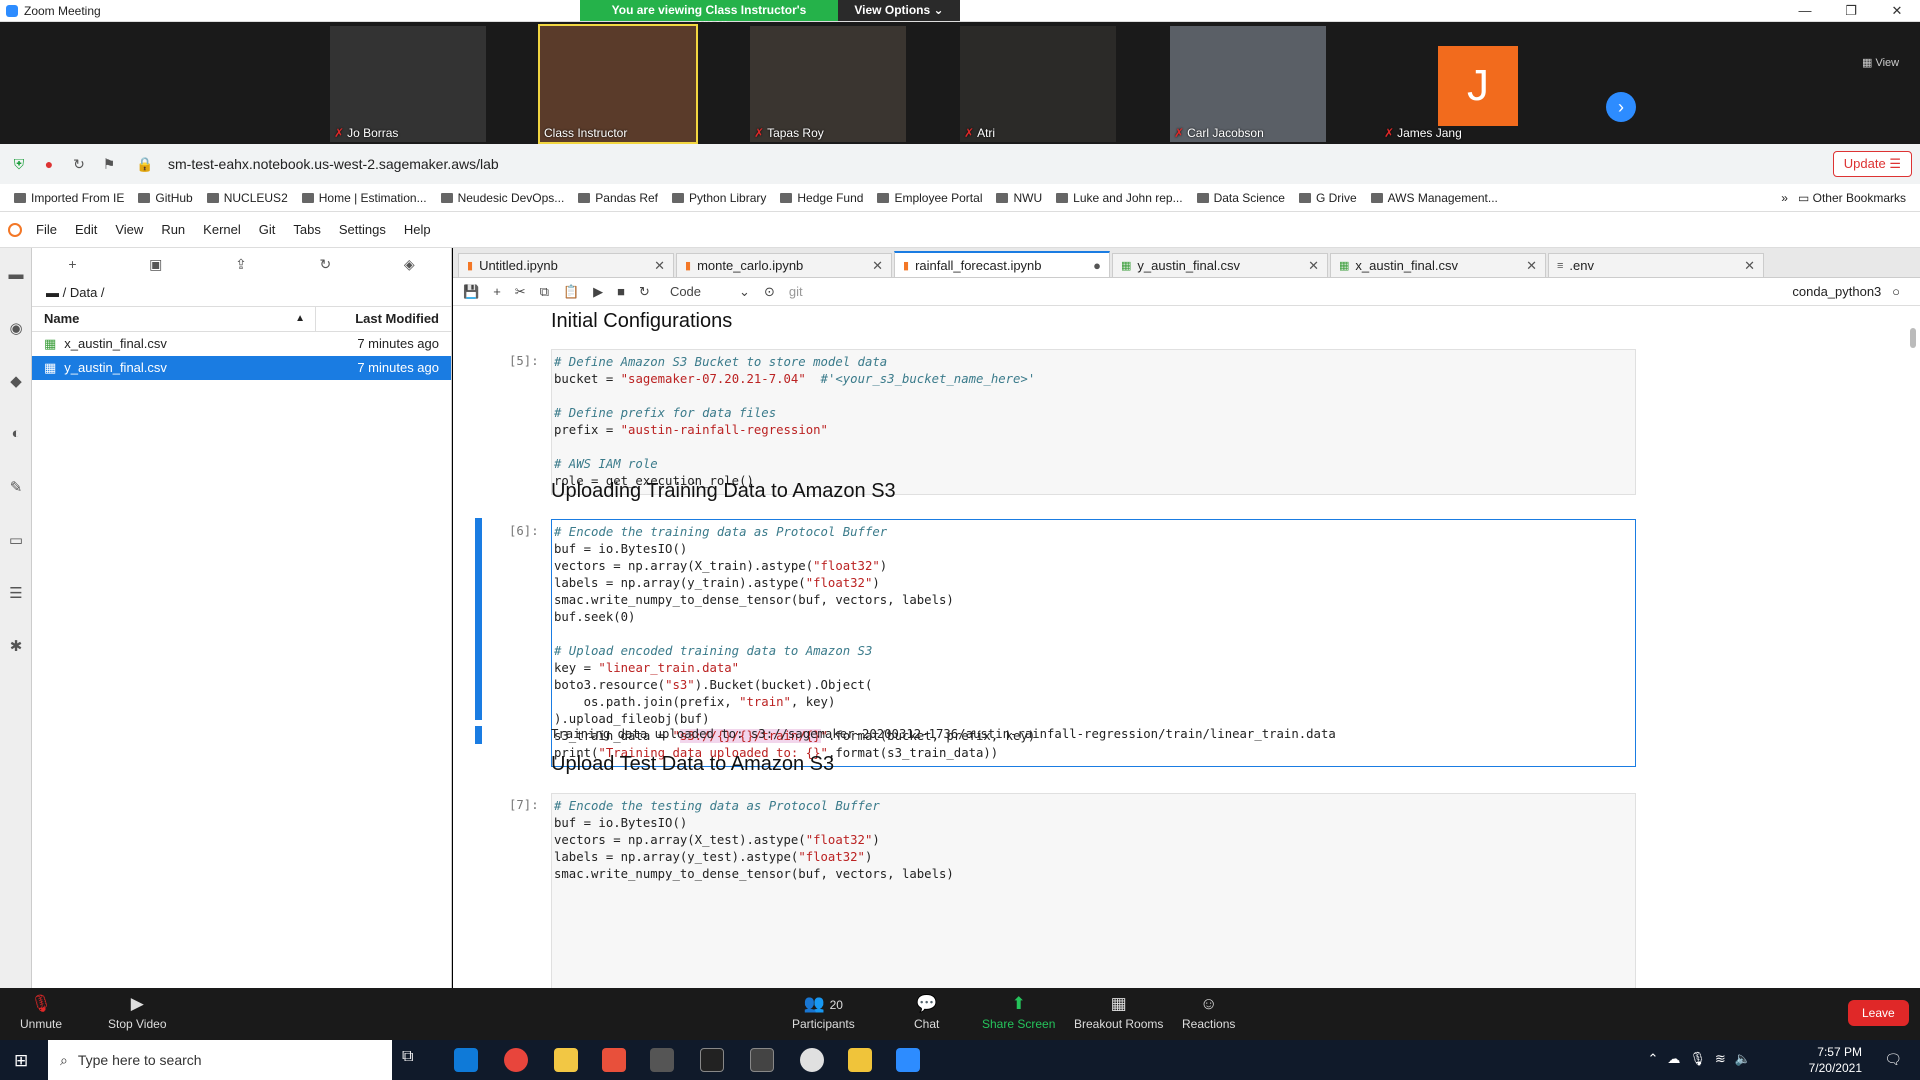 This screenshot has width=1920, height=1080. What do you see at coordinates (1240, 198) in the screenshot?
I see `bookmark-item: Data Science` at bounding box center [1240, 198].